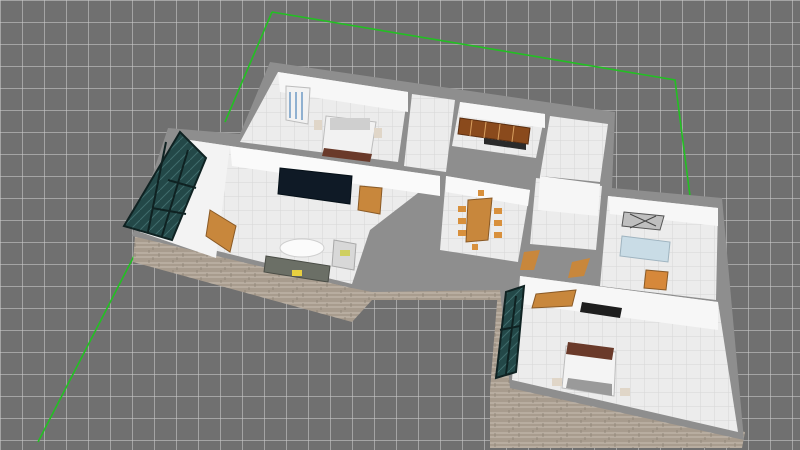  I want to click on store-floor, so click(574, 149).